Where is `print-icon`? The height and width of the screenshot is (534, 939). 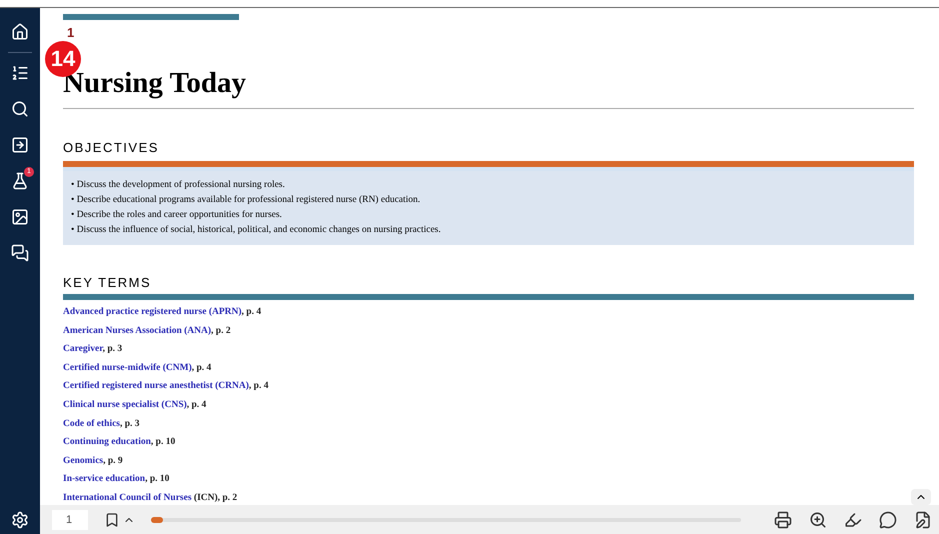
print-icon is located at coordinates (783, 519).